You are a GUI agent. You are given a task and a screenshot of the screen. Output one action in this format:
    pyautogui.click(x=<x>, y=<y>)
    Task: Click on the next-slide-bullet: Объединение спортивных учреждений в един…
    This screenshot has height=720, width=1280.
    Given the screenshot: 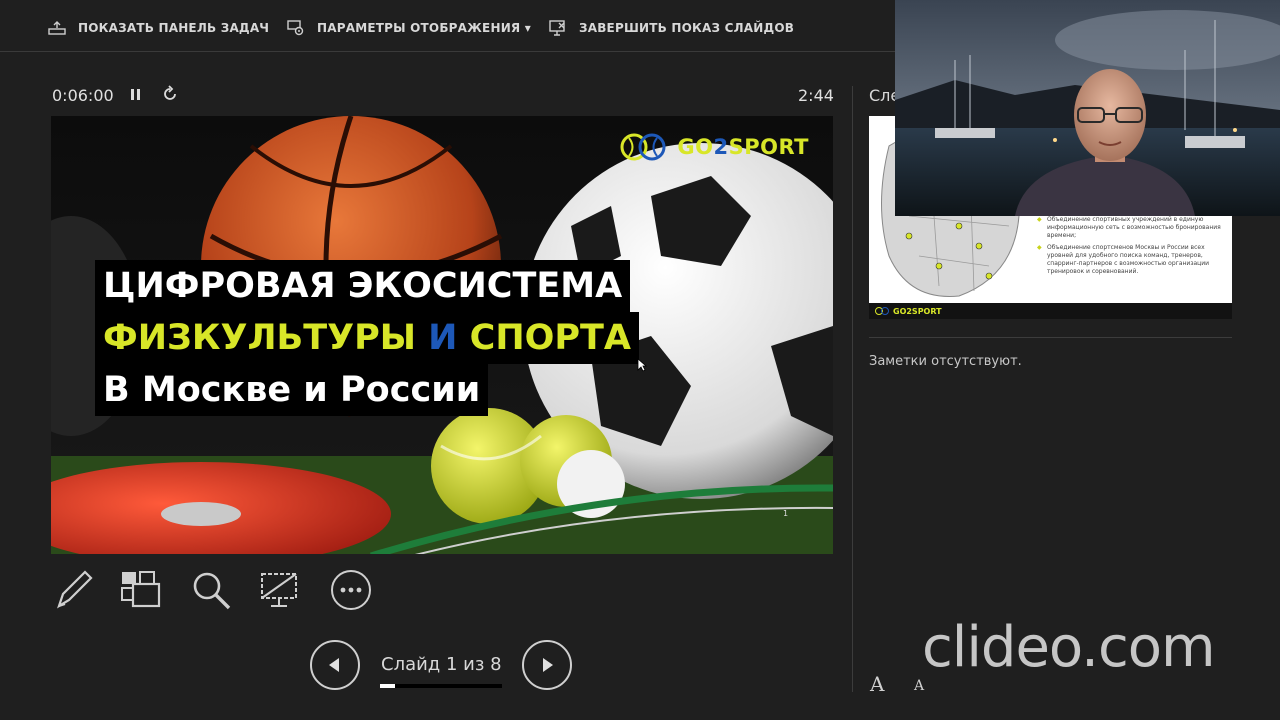 What is the action you would take?
    pyautogui.click(x=1132, y=228)
    